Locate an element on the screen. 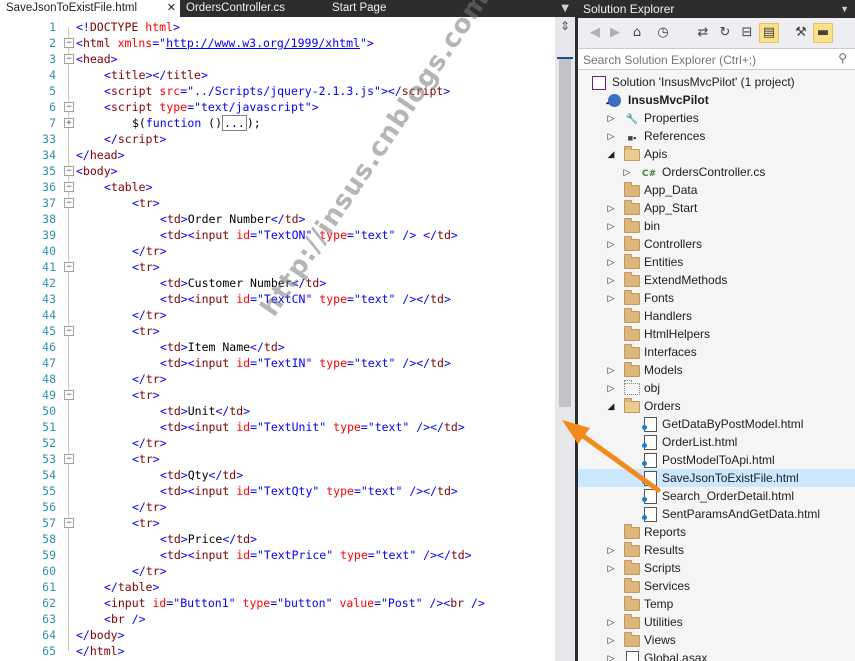 The image size is (855, 661). code-line: 38 <td>Order Number</td> is located at coordinates (277, 219).